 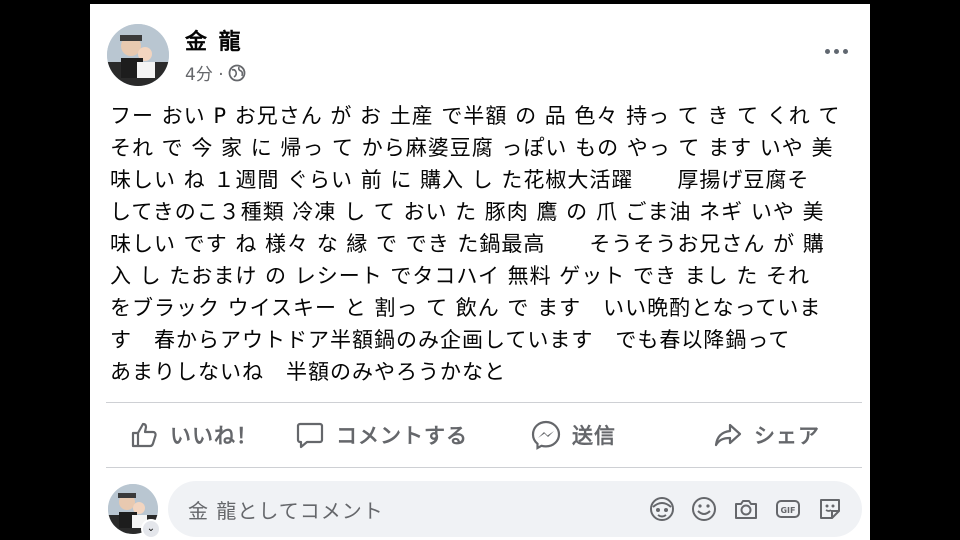 I want to click on post-meta: 4分 ·, so click(x=215, y=72).